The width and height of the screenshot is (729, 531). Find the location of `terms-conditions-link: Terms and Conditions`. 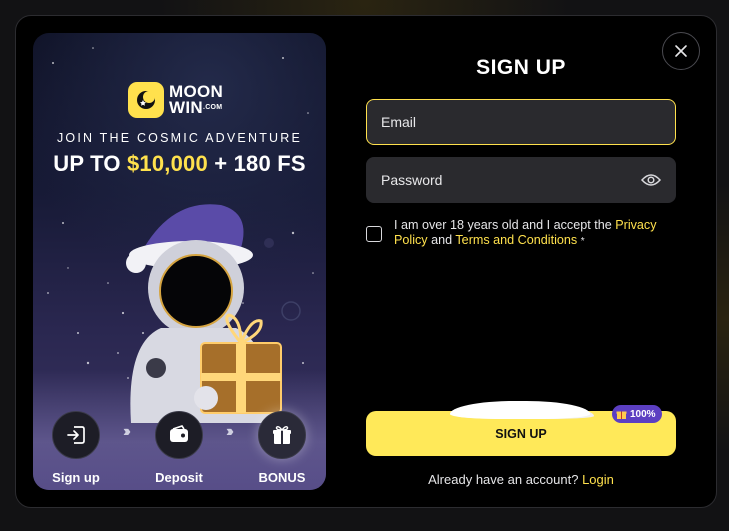

terms-conditions-link: Terms and Conditions is located at coordinates (516, 240).